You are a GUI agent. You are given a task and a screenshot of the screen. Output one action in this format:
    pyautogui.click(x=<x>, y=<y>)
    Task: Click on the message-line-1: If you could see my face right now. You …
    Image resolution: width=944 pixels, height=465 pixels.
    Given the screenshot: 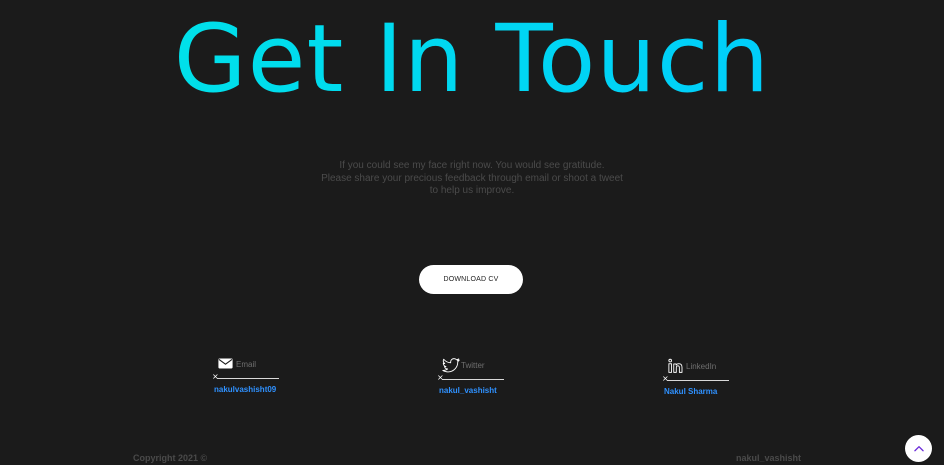 What is the action you would take?
    pyautogui.click(x=472, y=165)
    